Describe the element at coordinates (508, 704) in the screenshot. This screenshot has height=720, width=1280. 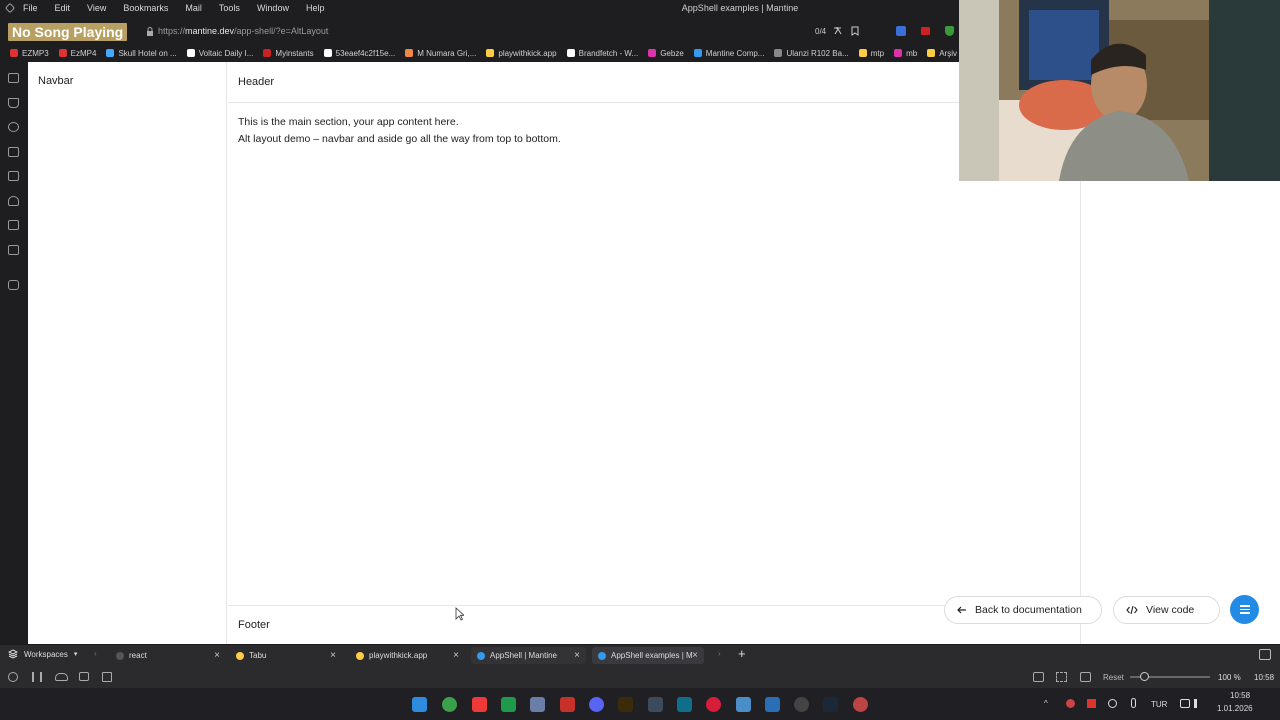
I see `terminal-icon` at that location.